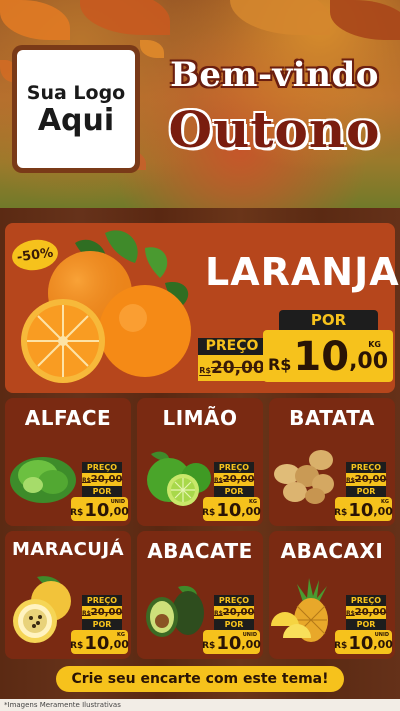  I want to click on featured-new-dec: ,00, so click(369, 361).